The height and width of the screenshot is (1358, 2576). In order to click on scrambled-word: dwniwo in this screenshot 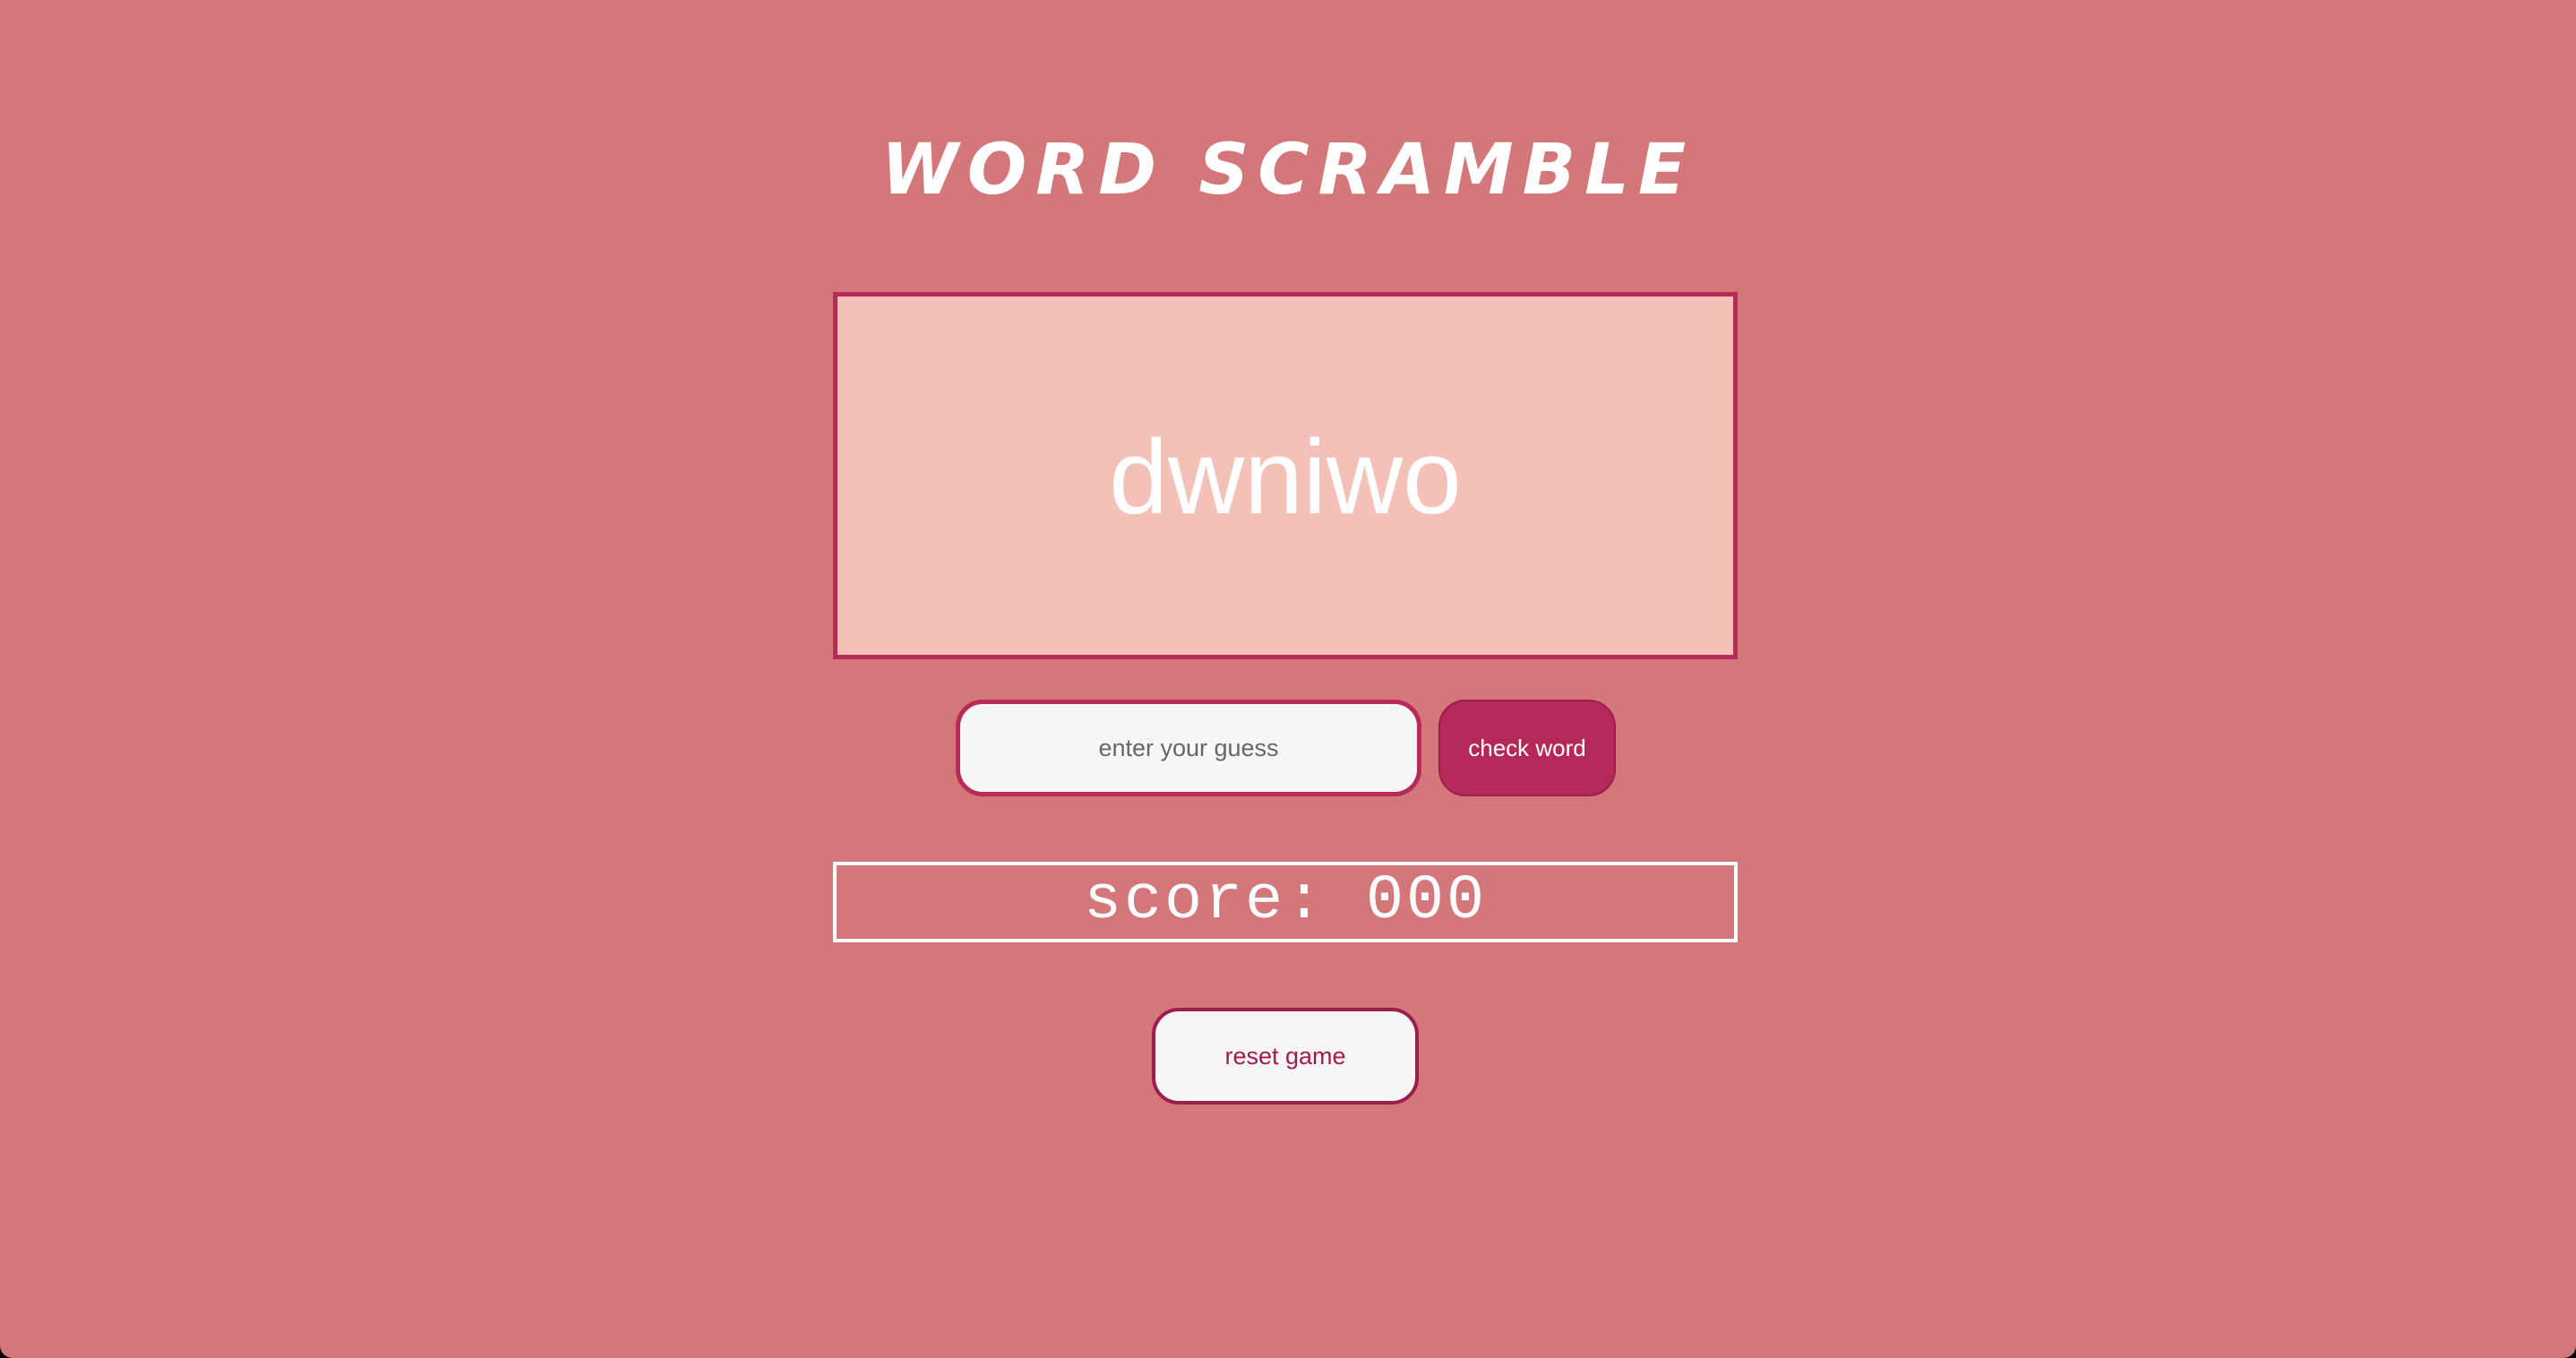, I will do `click(1285, 478)`.